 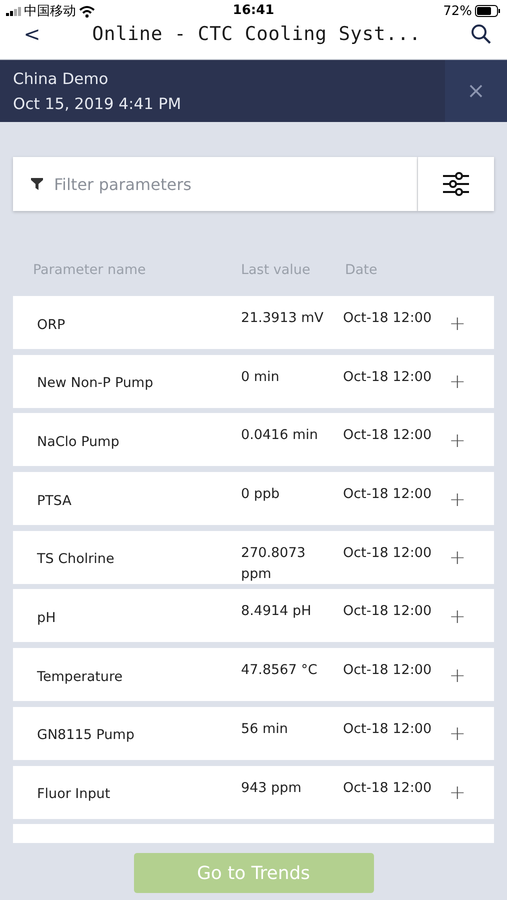 I want to click on last-value: 943 ppm, so click(x=271, y=788).